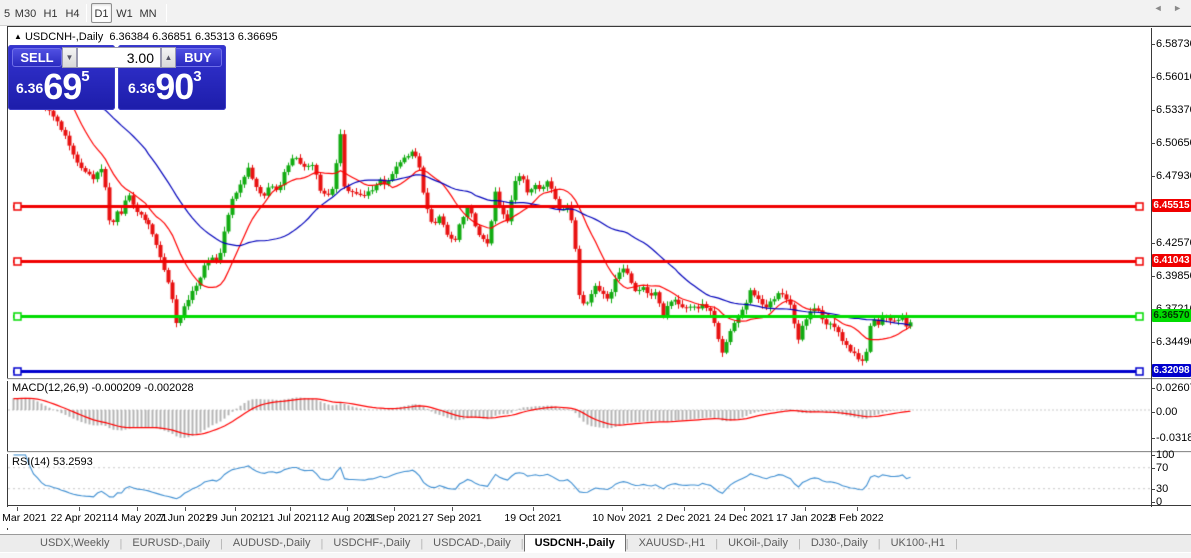  I want to click on triangle-down-icon: ▼, so click(69, 57).